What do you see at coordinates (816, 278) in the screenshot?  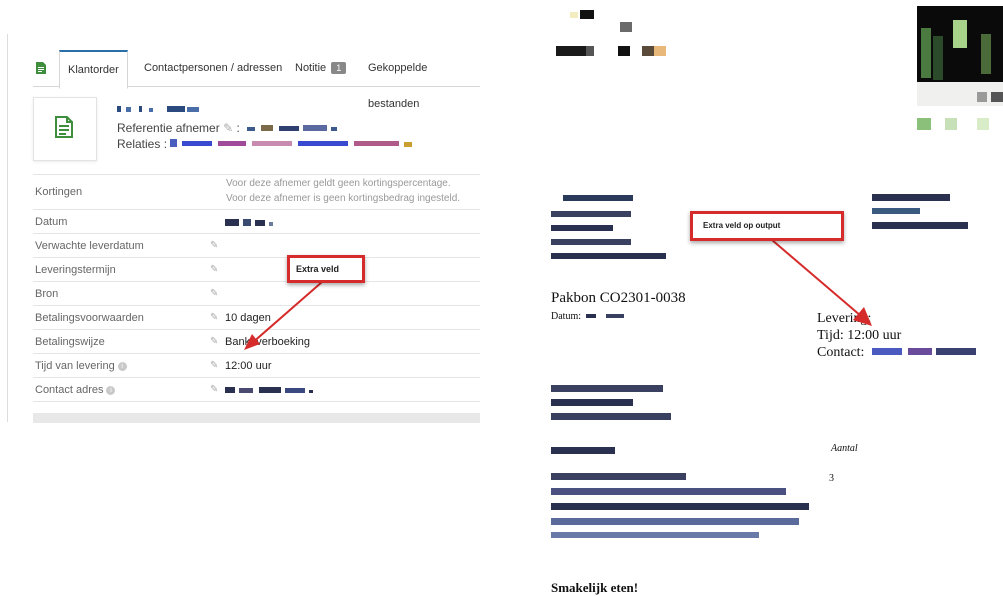 I see `arrow-line-right` at bounding box center [816, 278].